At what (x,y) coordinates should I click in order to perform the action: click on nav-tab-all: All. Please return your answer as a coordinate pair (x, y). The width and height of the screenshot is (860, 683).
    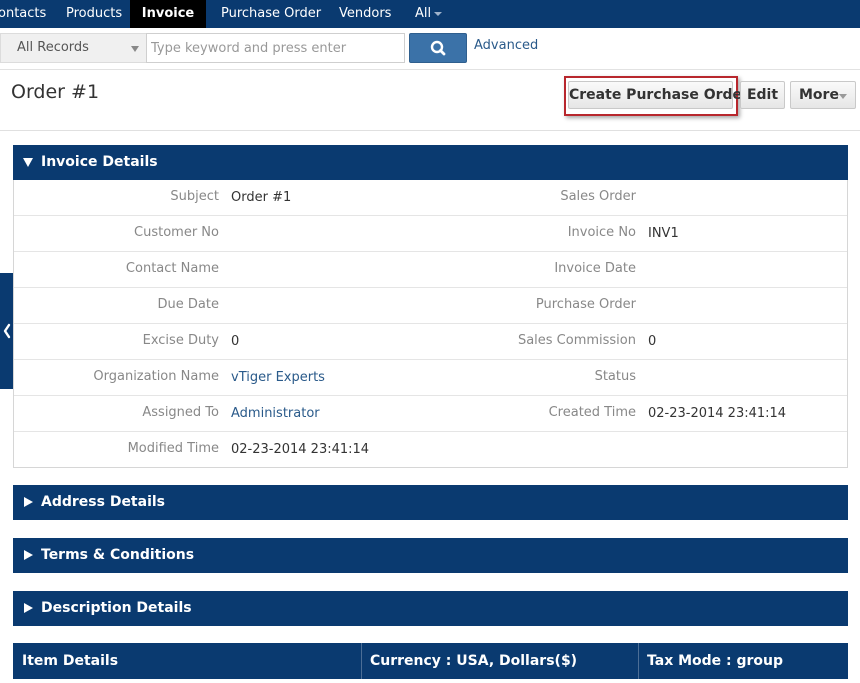
    Looking at the image, I should click on (429, 14).